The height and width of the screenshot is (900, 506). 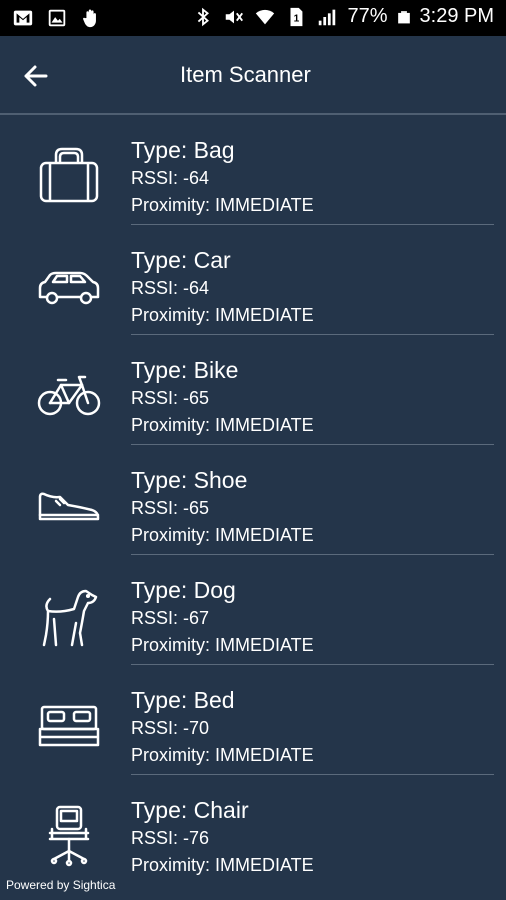 I want to click on item-rssi: RSSI: -76, so click(x=170, y=838).